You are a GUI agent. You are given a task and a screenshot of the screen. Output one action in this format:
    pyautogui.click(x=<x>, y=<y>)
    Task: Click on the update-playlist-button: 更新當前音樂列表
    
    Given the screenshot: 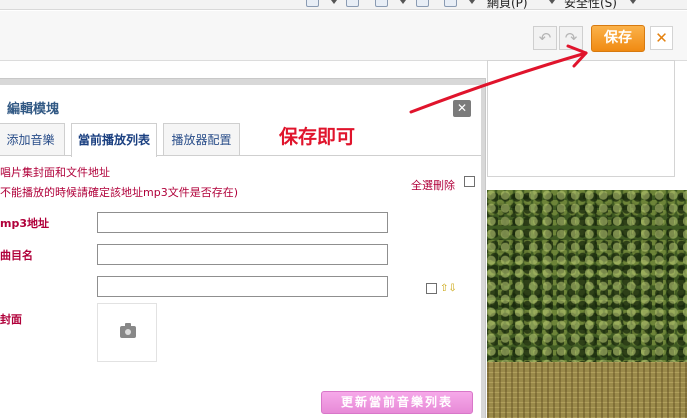 What is the action you would take?
    pyautogui.click(x=397, y=402)
    